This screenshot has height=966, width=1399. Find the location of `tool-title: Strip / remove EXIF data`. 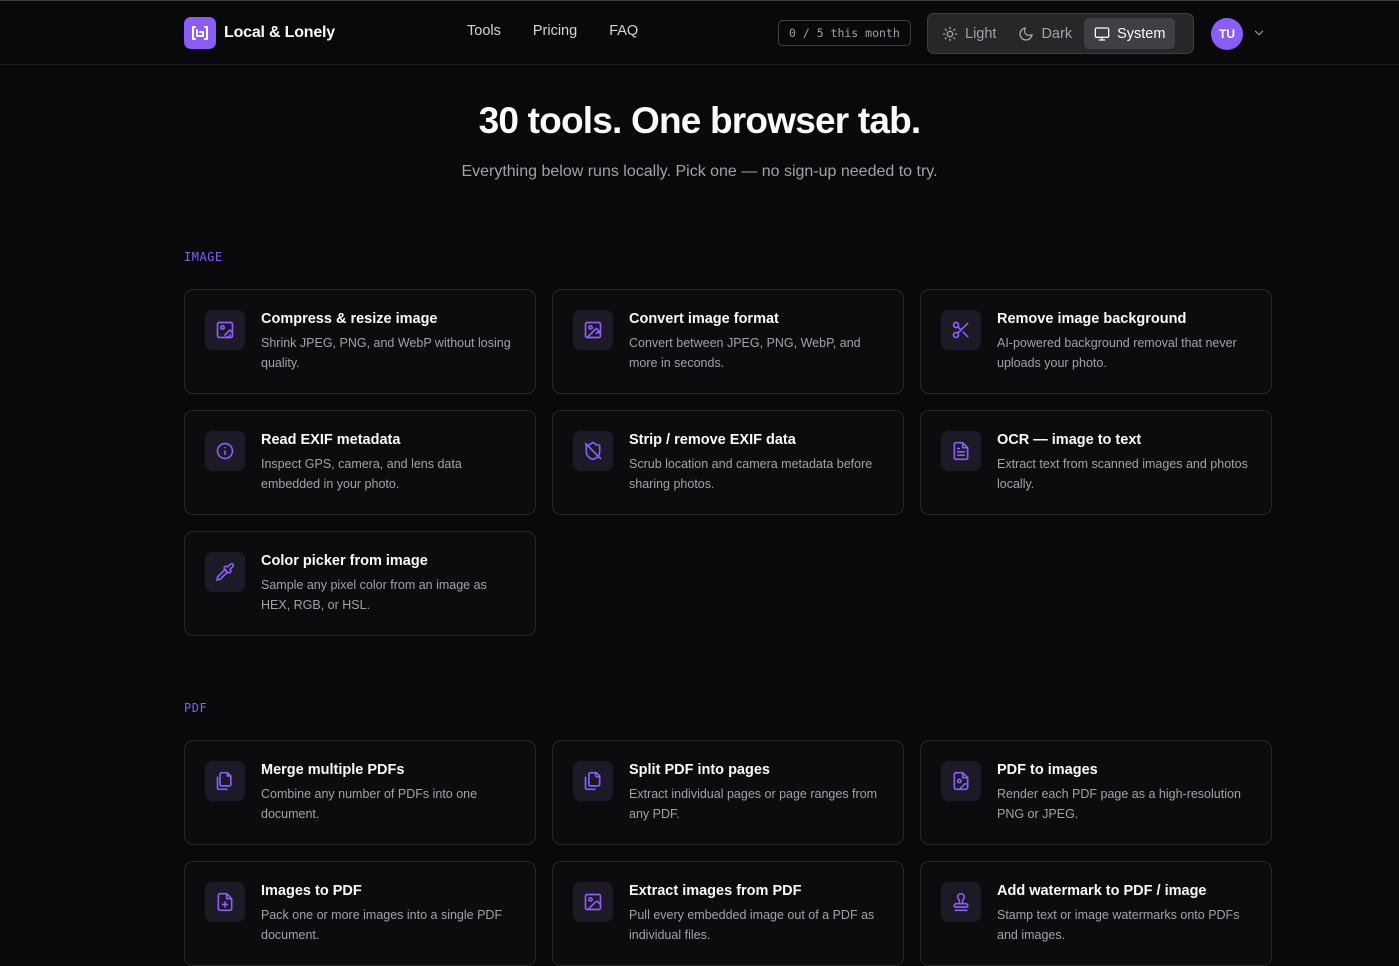

tool-title: Strip / remove EXIF data is located at coordinates (712, 440).